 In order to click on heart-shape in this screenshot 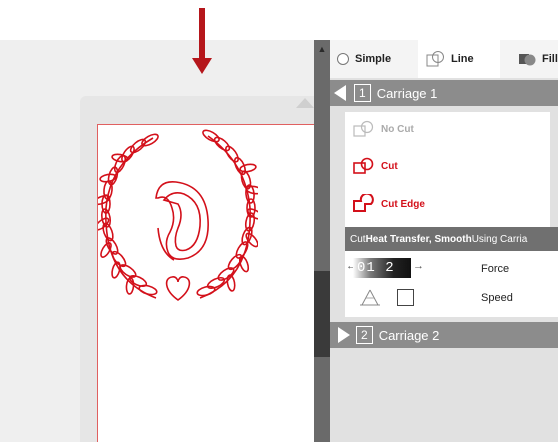, I will do `click(178, 288)`.